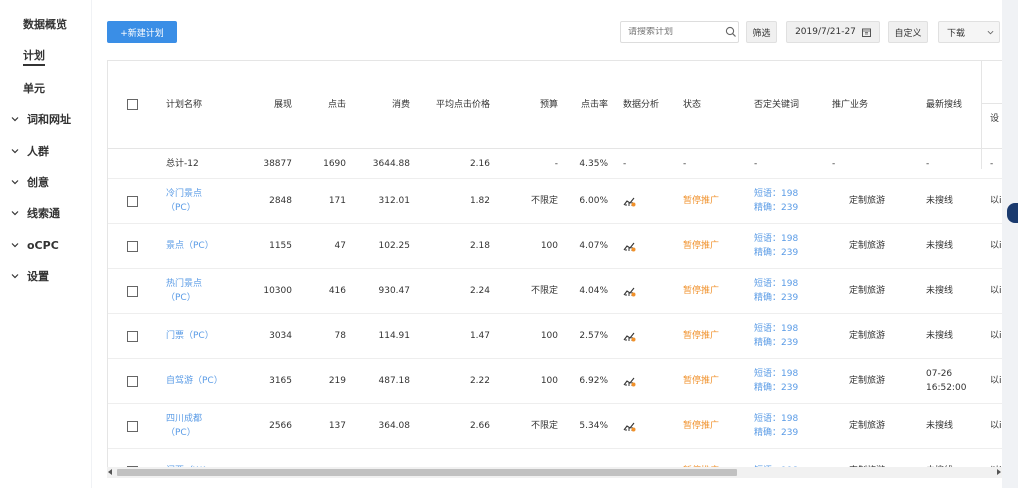 This screenshot has height=488, width=1018. I want to click on horizontal-scrollbar, so click(554, 472).